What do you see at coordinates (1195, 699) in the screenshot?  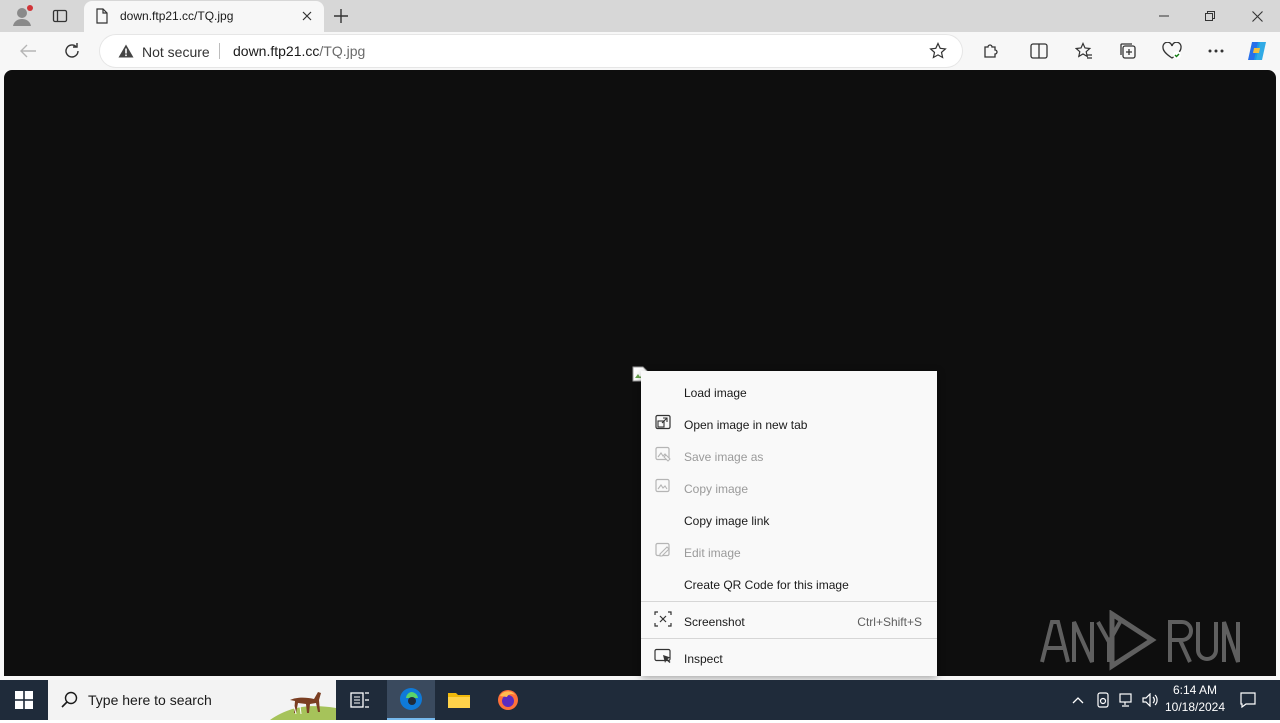 I see `system-clock: 6:14 AM 10/18/2024` at bounding box center [1195, 699].